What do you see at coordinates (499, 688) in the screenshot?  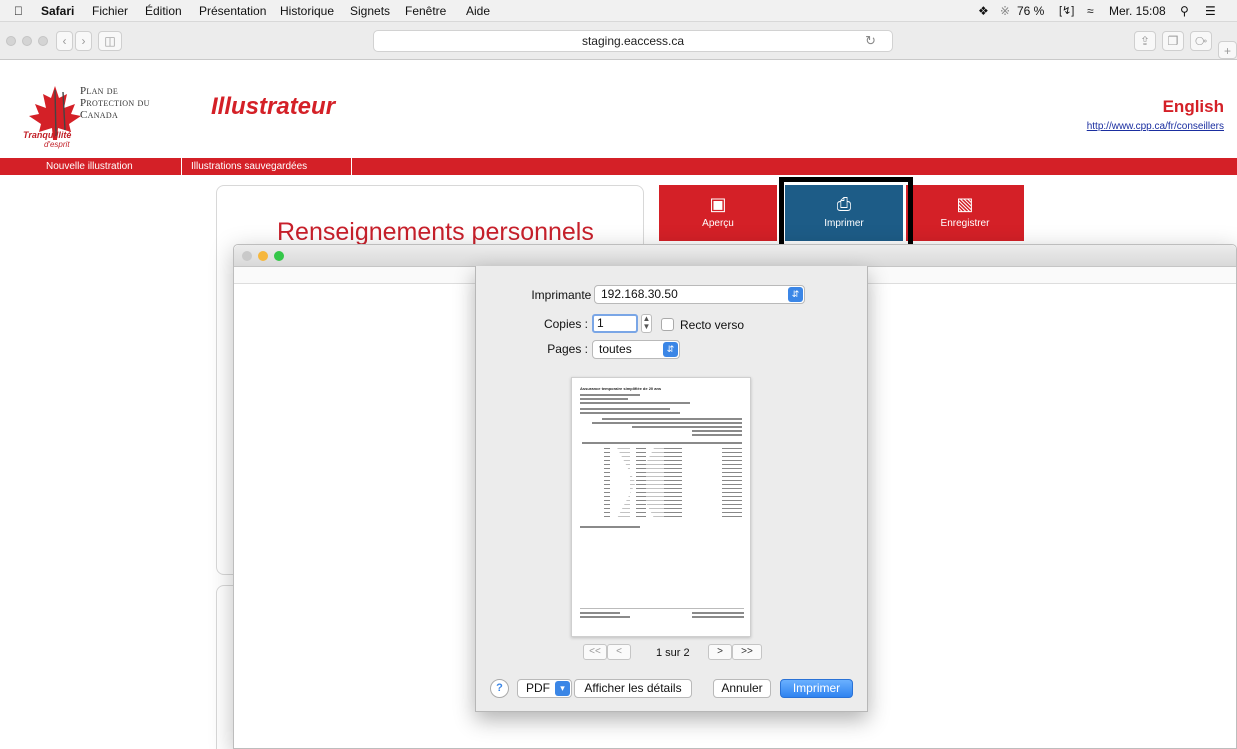 I see `help-button: ?` at bounding box center [499, 688].